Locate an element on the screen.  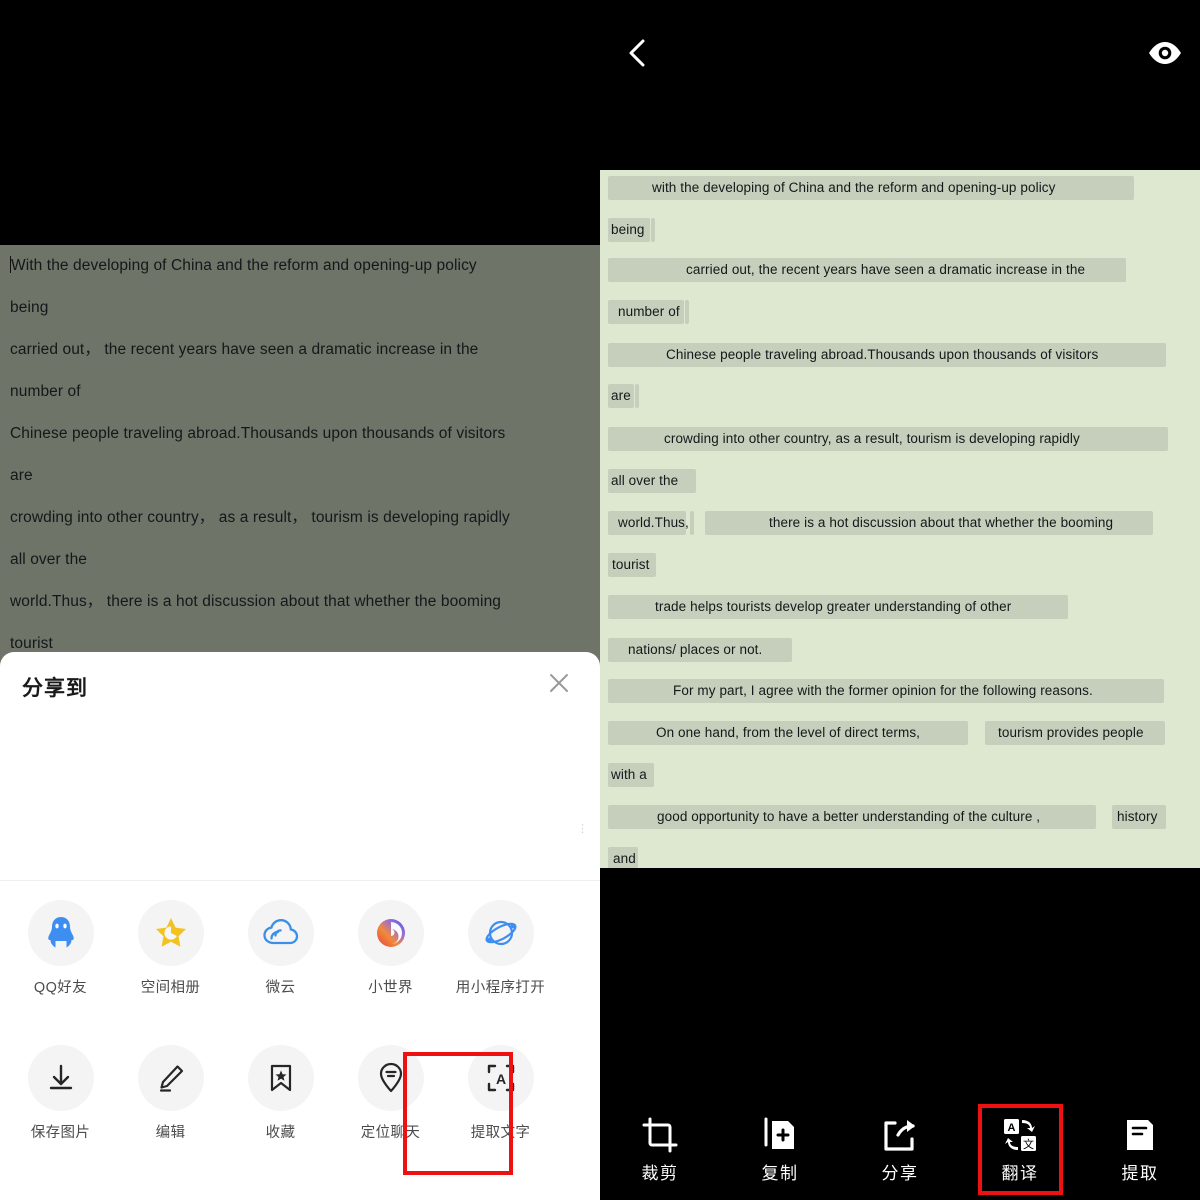
toolbar-item-label: 提取 is located at coordinates (1140, 1173).